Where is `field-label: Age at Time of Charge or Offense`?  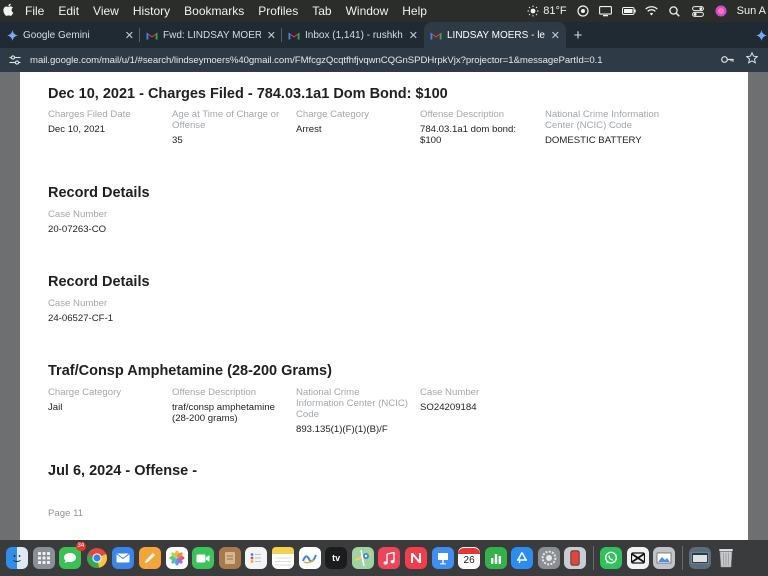 field-label: Age at Time of Charge or Offense is located at coordinates (226, 120).